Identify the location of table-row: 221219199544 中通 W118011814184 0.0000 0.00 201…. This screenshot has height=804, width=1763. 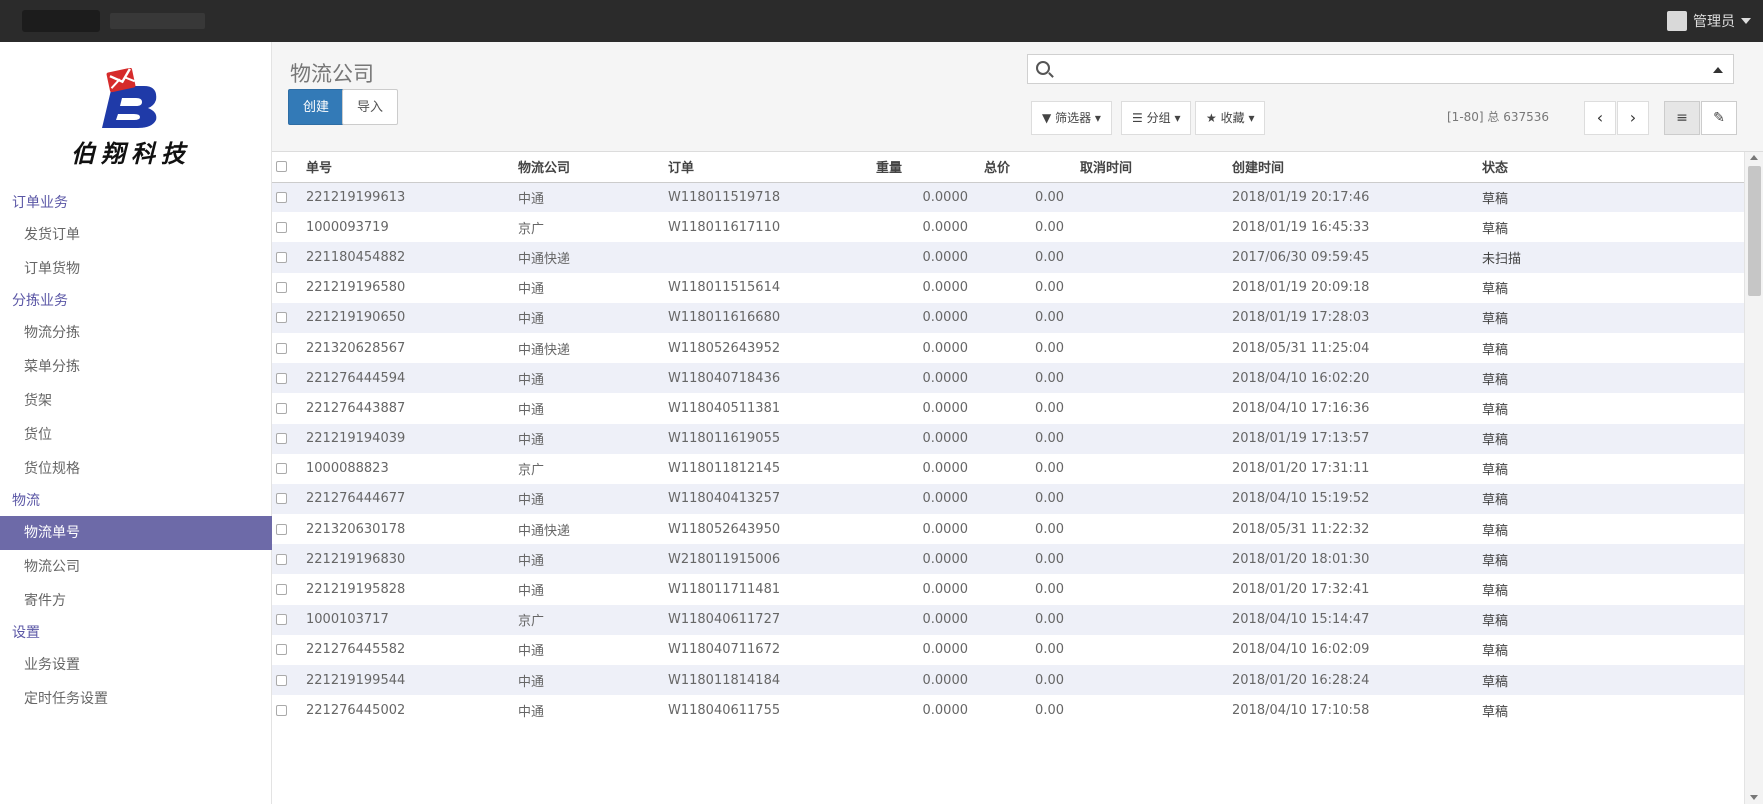
(1008, 680).